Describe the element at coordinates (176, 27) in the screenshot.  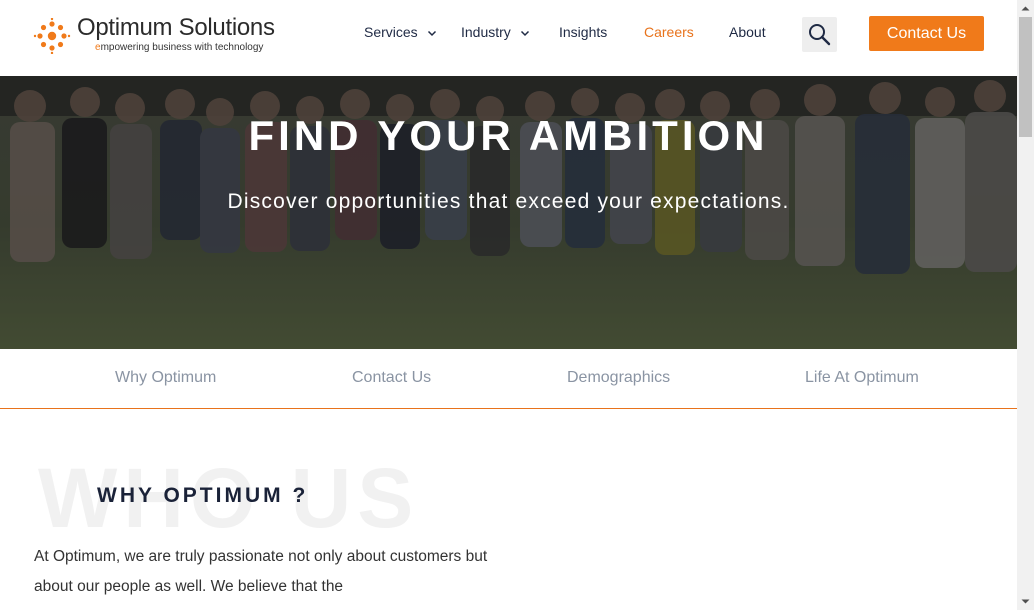
I see `logo-name: Optimum Solutions` at that location.